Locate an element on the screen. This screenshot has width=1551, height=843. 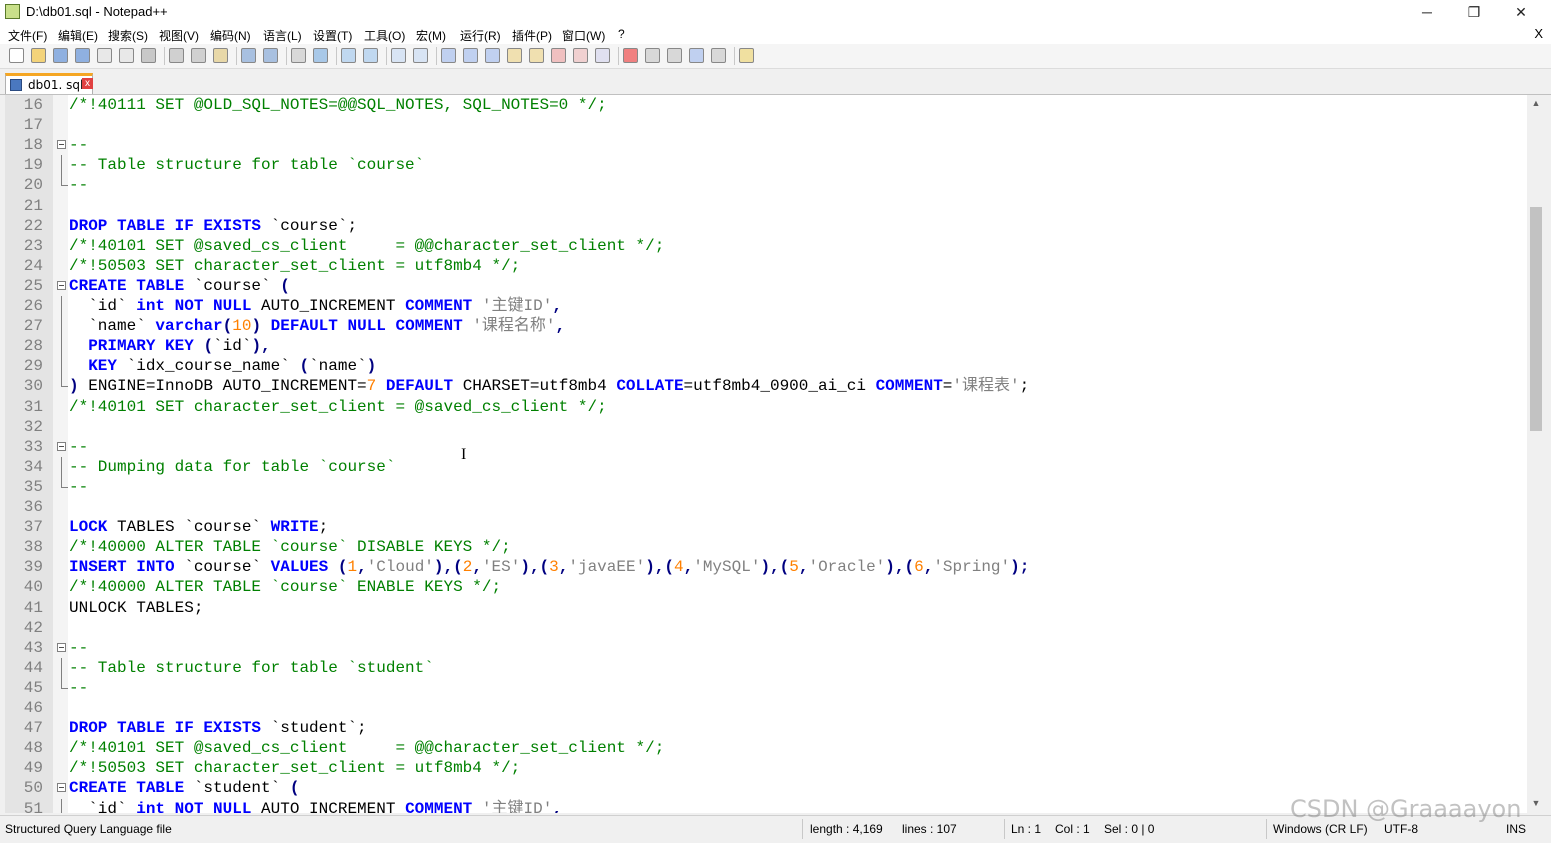
code-line: 21 is located at coordinates (766, 206).